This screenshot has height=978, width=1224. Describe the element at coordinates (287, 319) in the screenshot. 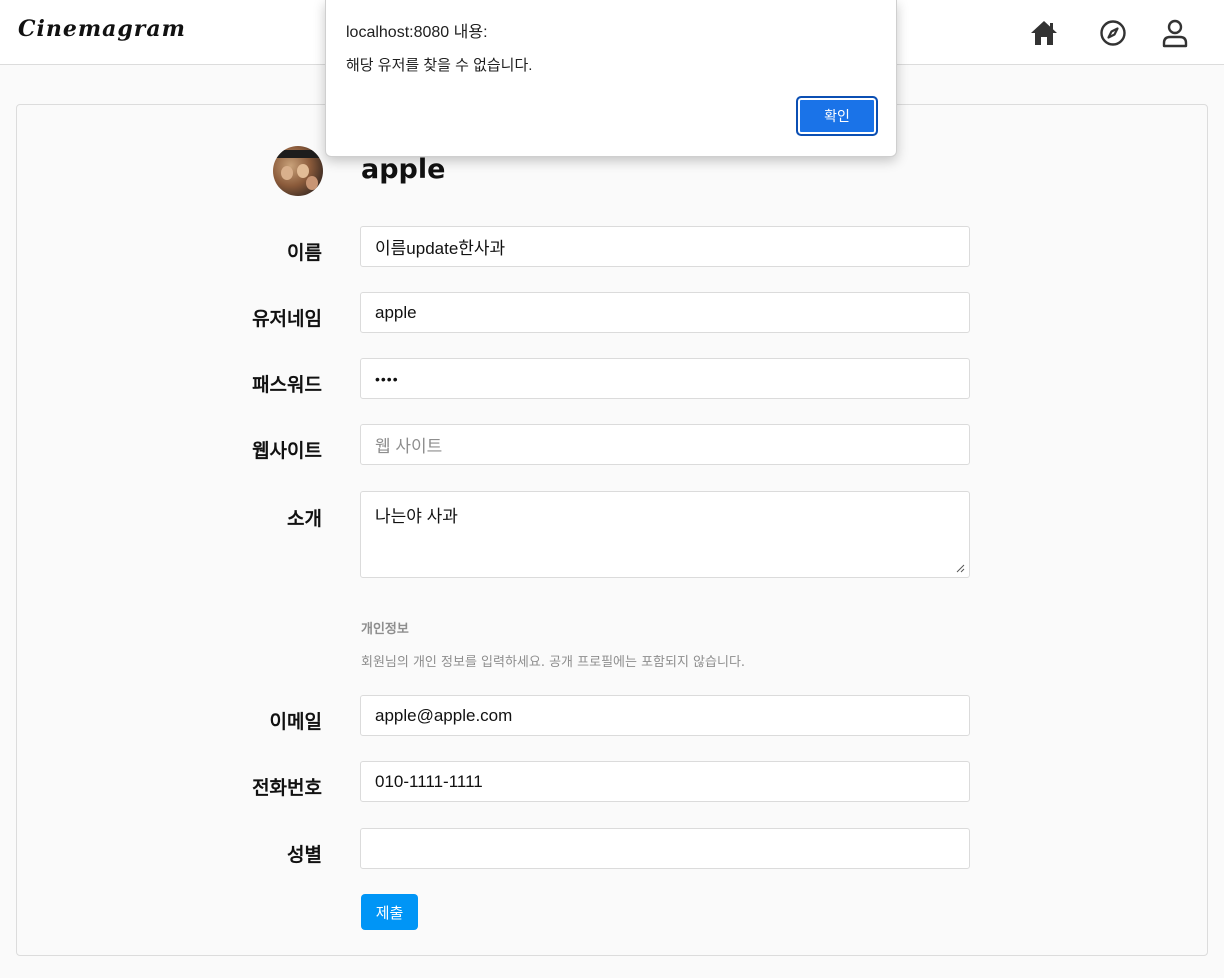

I see `username-label: 유저네임` at that location.